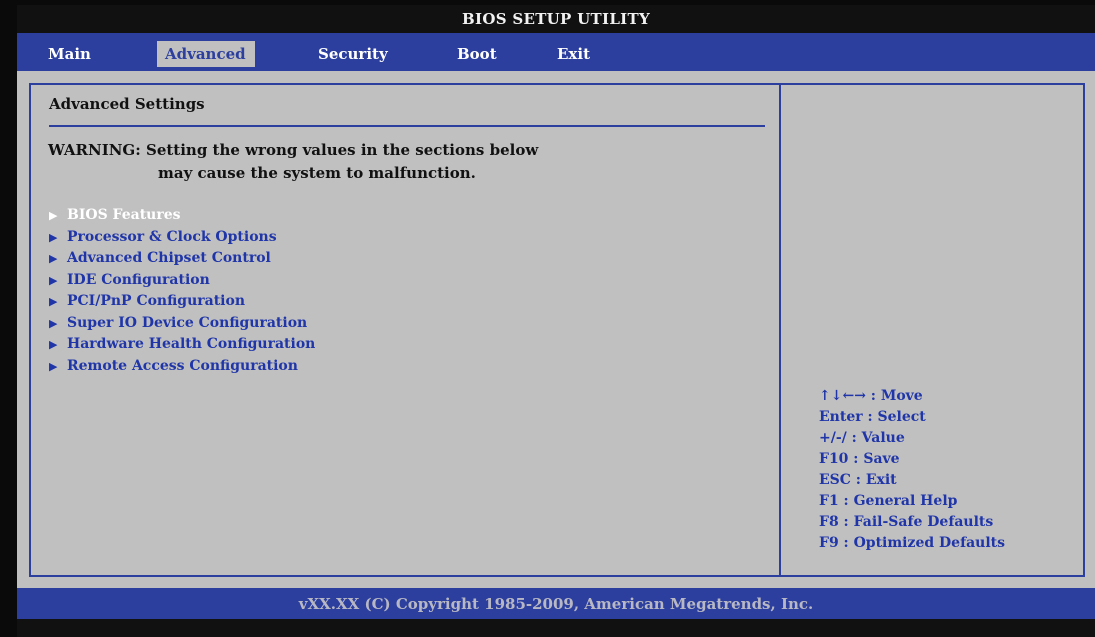  I want to click on submenu-item: ▶ Advanced Chipset Control, so click(182, 259).